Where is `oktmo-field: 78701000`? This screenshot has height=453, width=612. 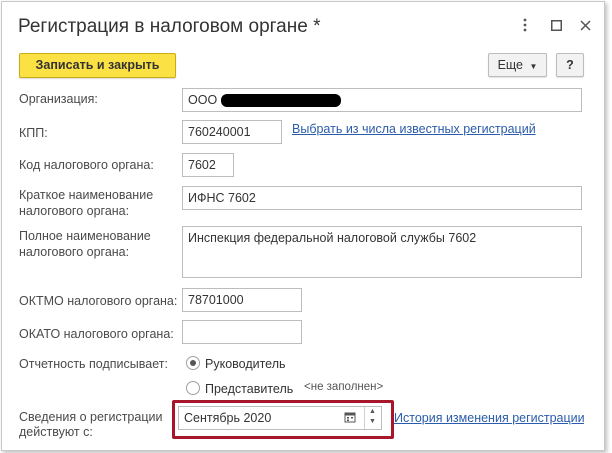 oktmo-field: 78701000 is located at coordinates (242, 300).